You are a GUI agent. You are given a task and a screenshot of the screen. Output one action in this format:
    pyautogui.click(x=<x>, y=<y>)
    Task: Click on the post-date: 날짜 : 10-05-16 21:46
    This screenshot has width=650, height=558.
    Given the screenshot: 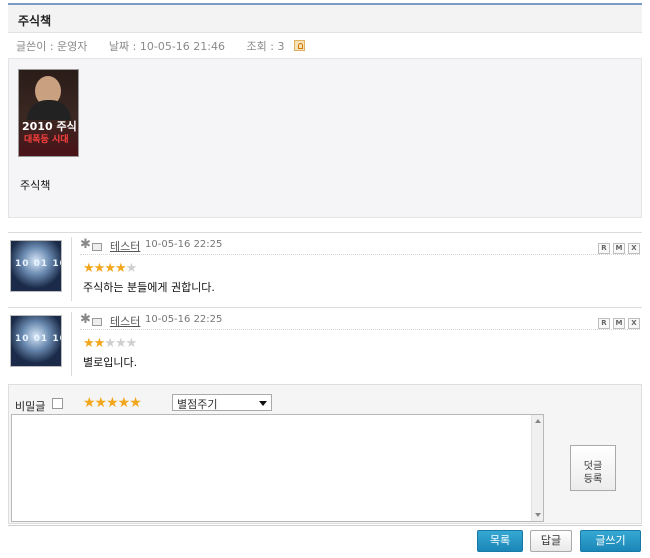 What is the action you would take?
    pyautogui.click(x=166, y=46)
    